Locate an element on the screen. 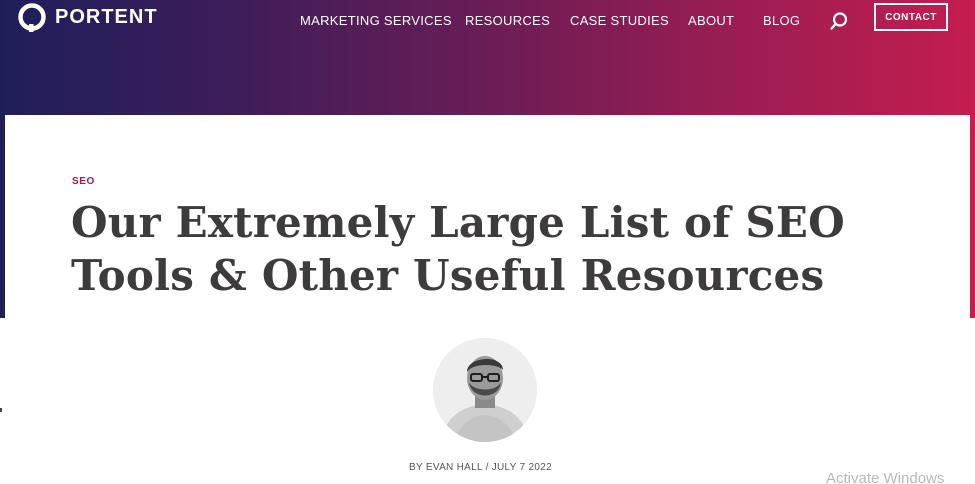  nav-item-resources: RESOURCES is located at coordinates (507, 20).